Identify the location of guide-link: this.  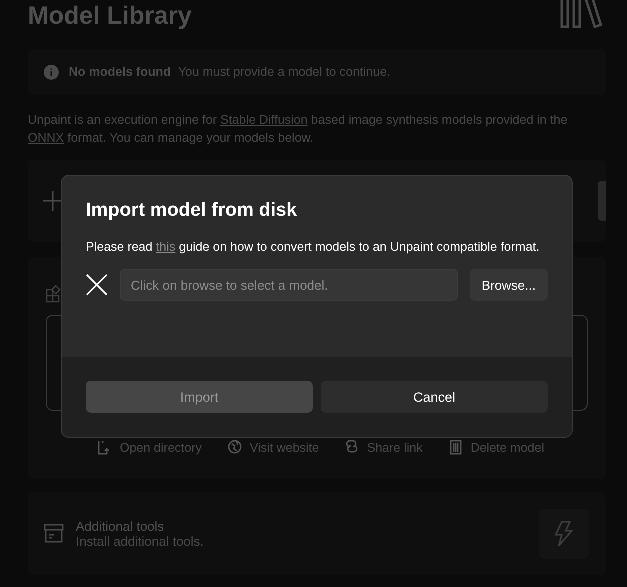
(166, 247).